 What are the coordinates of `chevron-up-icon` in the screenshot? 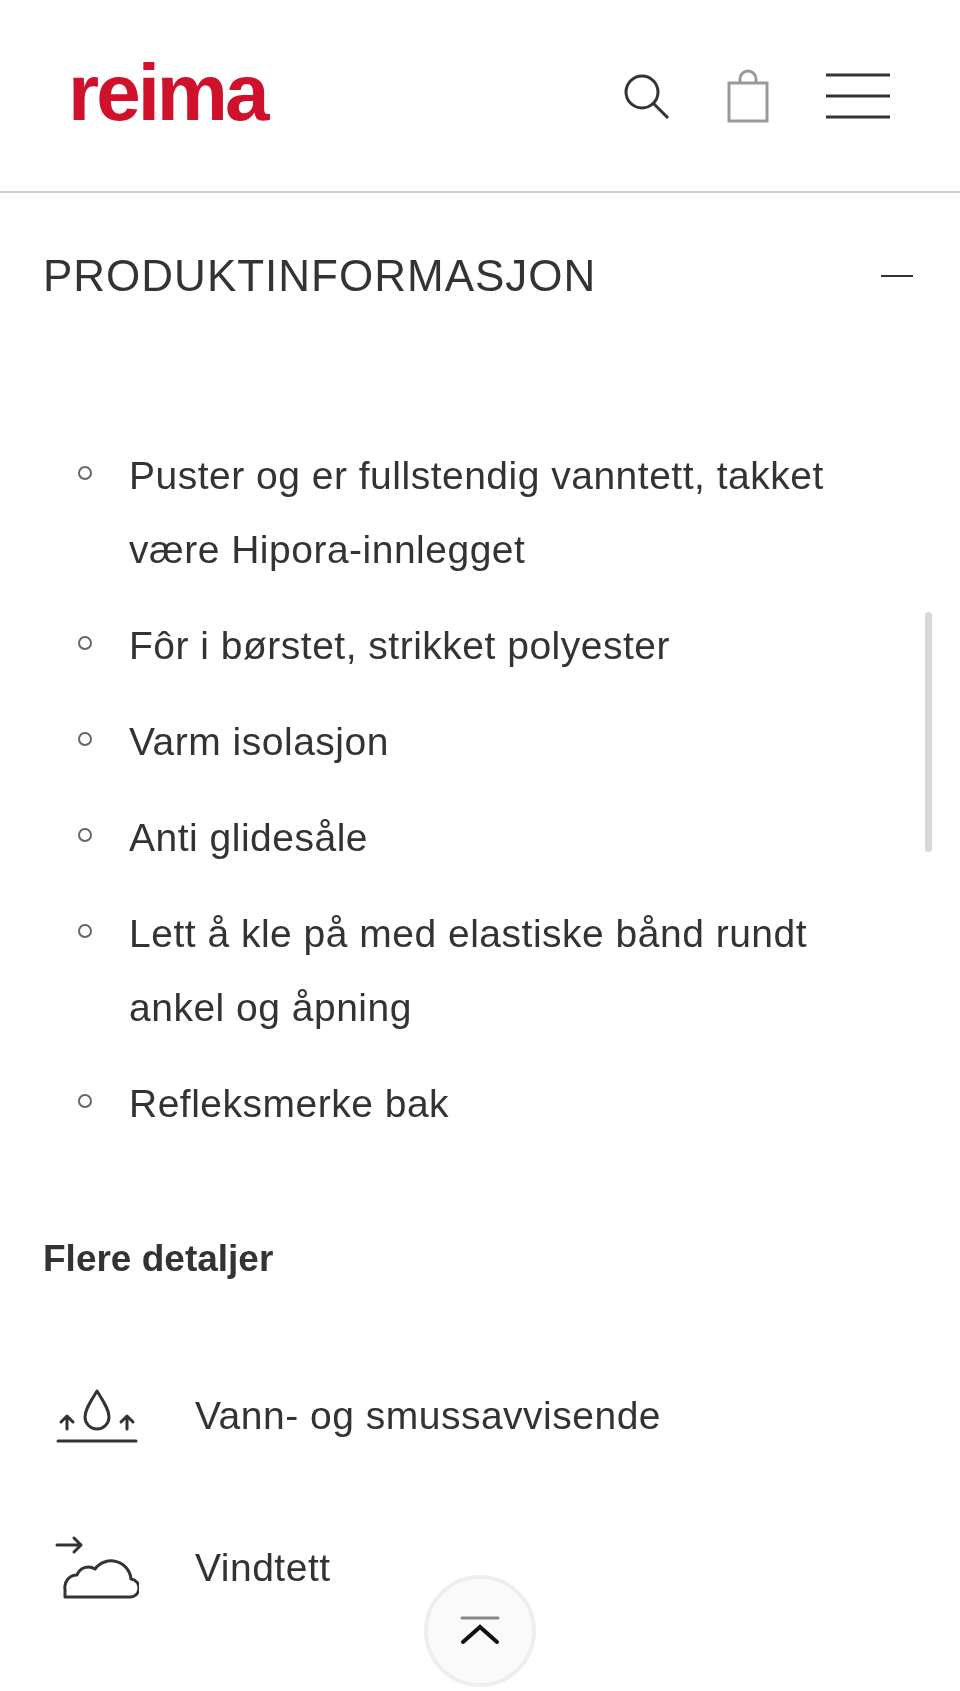 It's located at (480, 1631).